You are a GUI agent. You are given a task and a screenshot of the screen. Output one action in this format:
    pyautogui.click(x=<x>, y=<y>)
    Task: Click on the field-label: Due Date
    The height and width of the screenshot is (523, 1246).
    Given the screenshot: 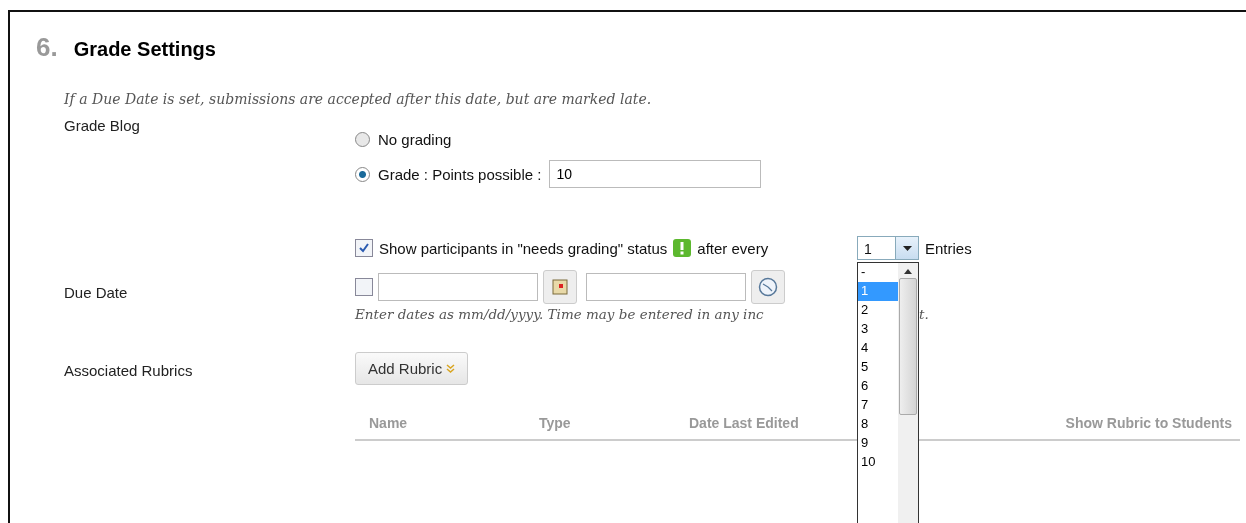 What is the action you would take?
    pyautogui.click(x=96, y=293)
    